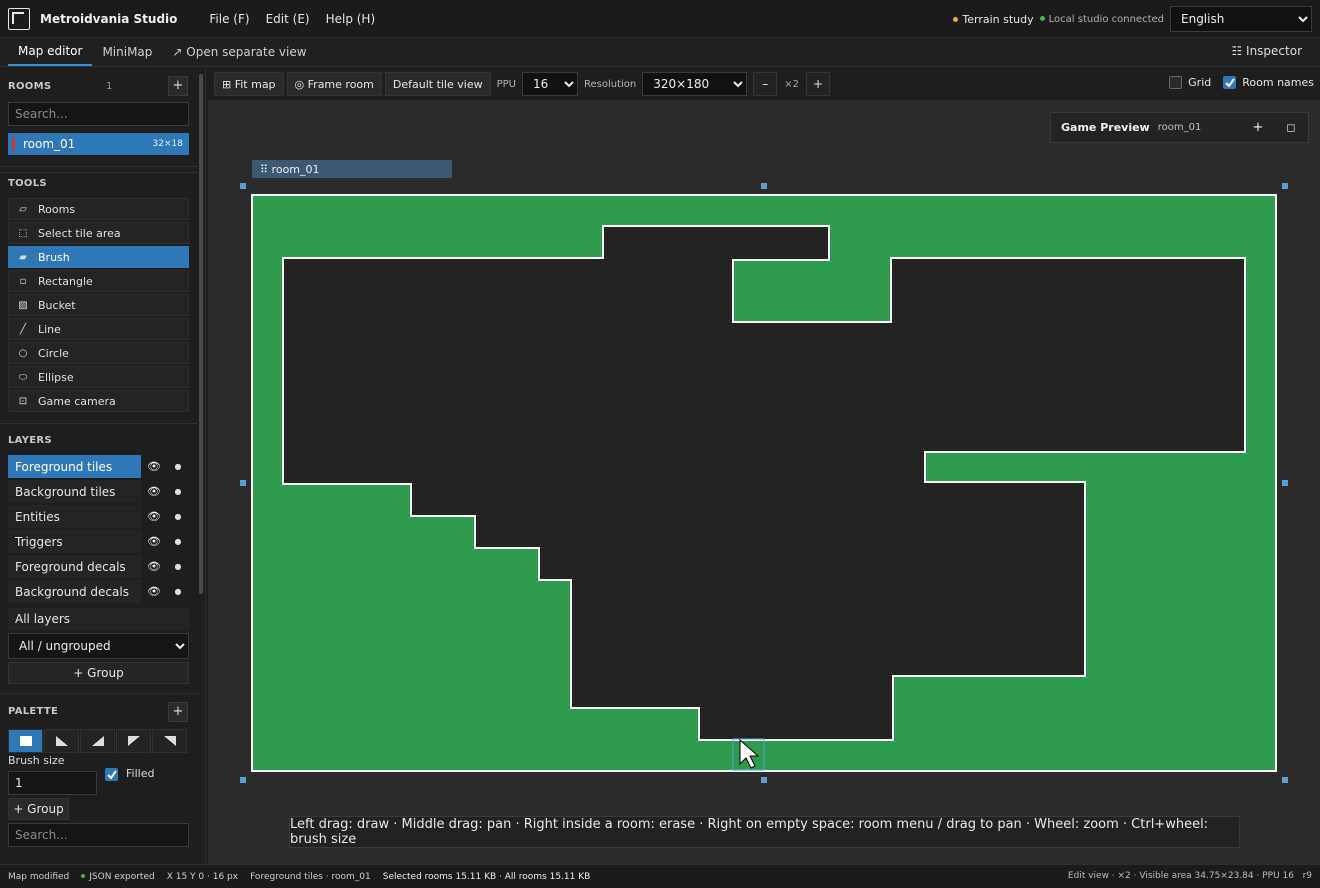 This screenshot has width=1320, height=888. Describe the element at coordinates (1291, 128) in the screenshot. I see `game-preview-maximize-button: ◻` at that location.